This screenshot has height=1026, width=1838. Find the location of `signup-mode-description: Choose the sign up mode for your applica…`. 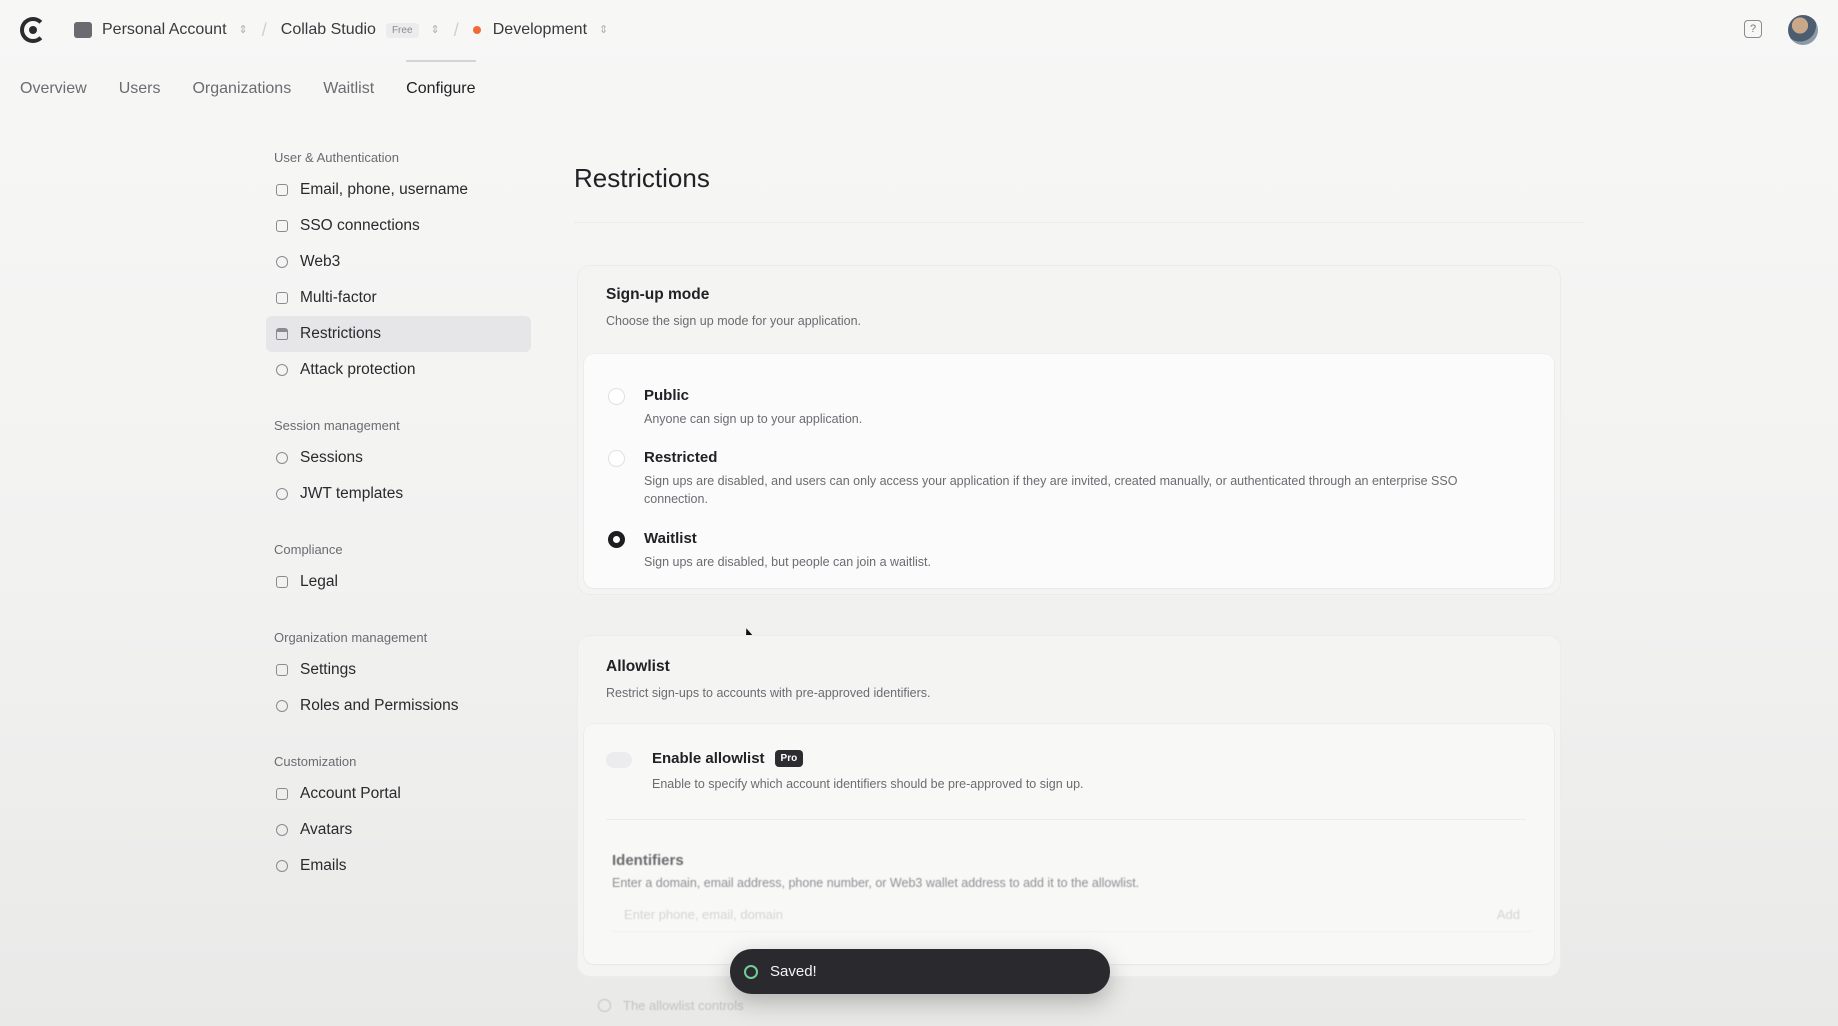

signup-mode-description: Choose the sign up mode for your applica… is located at coordinates (734, 321).